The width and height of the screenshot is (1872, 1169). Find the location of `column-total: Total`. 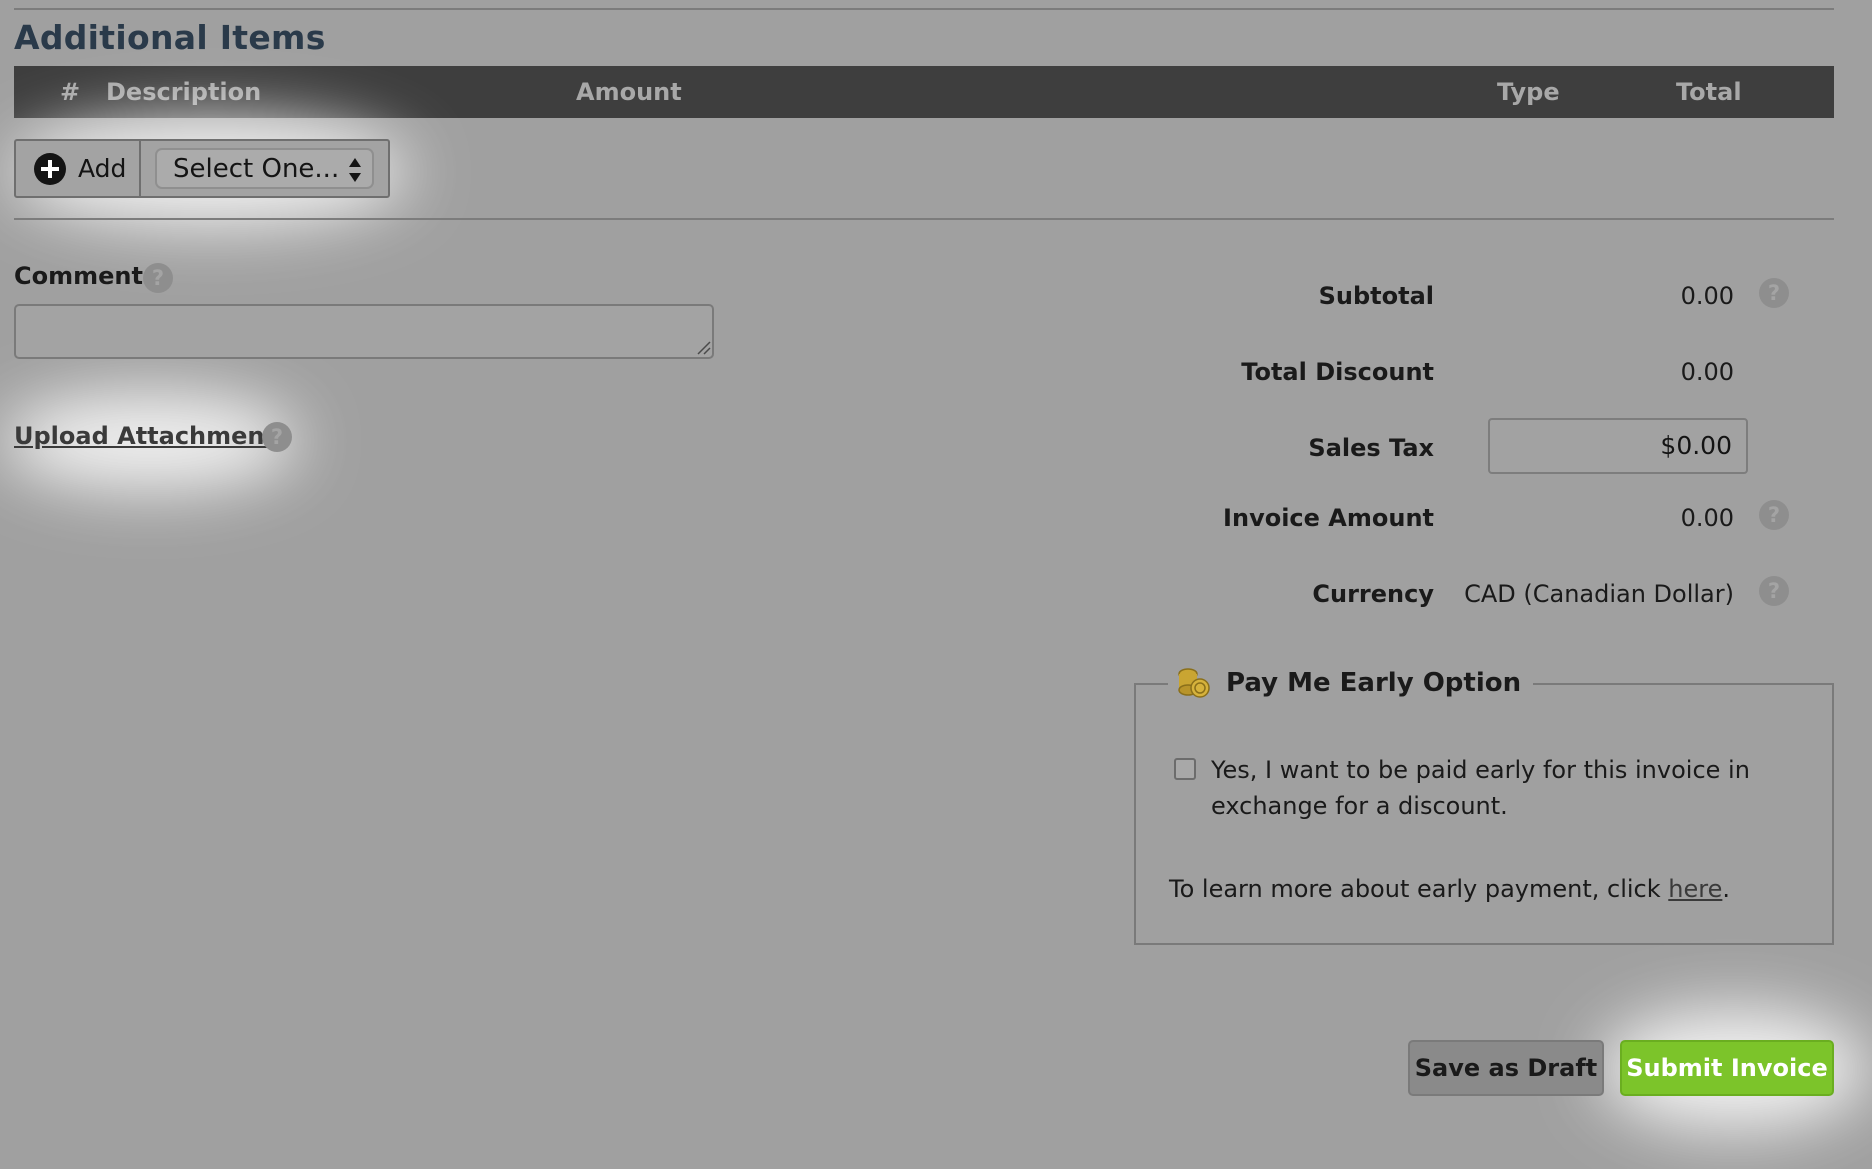

column-total: Total is located at coordinates (1709, 92).